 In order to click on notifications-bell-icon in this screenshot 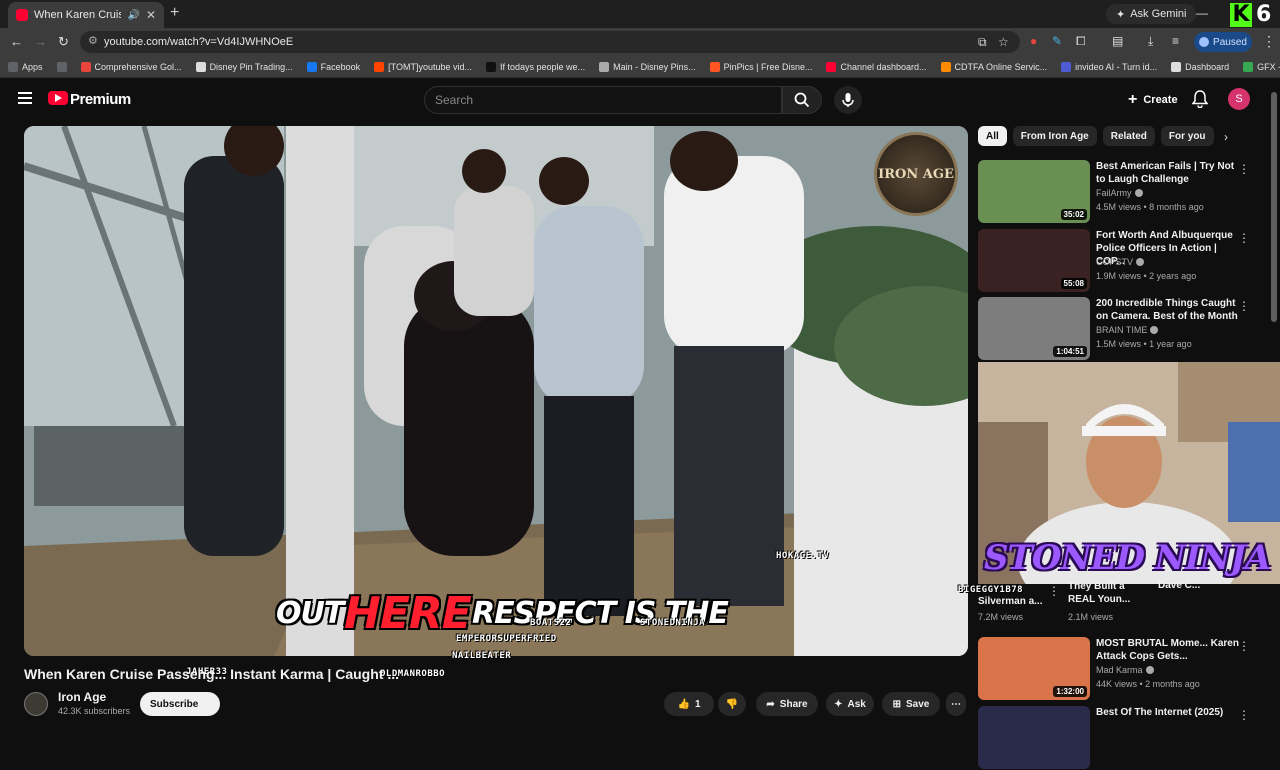, I will do `click(1200, 99)`.